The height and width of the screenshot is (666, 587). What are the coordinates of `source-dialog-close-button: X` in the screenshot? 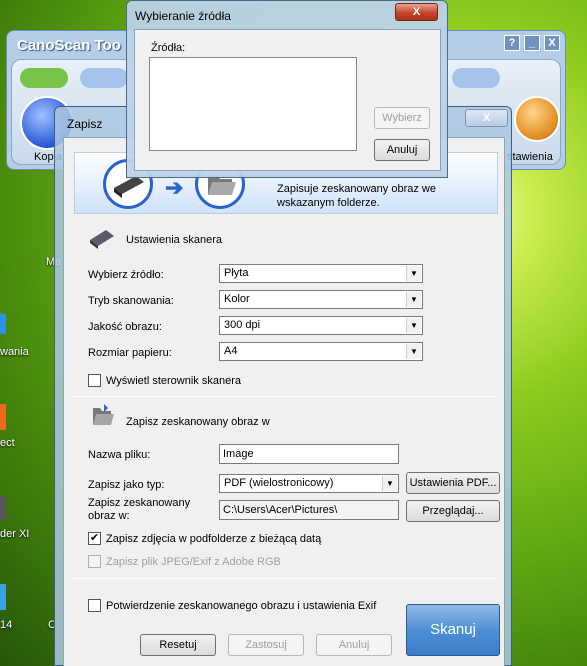 It's located at (416, 12).